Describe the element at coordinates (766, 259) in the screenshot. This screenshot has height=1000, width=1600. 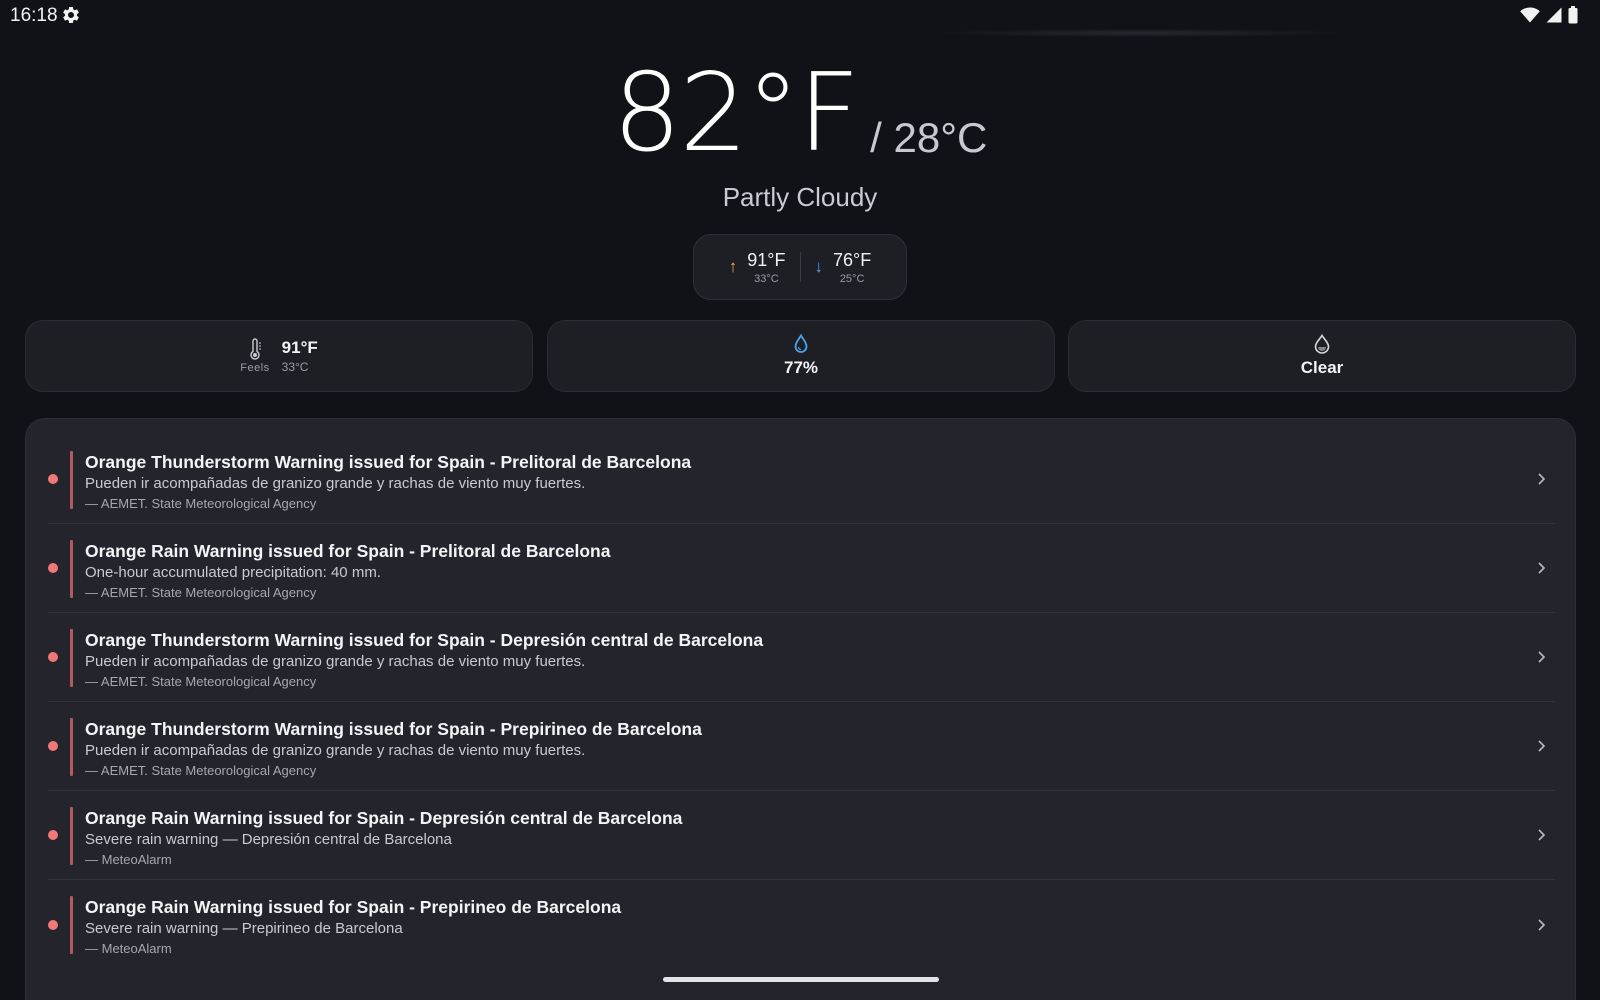
I see `high-temp-f: 91°F` at that location.